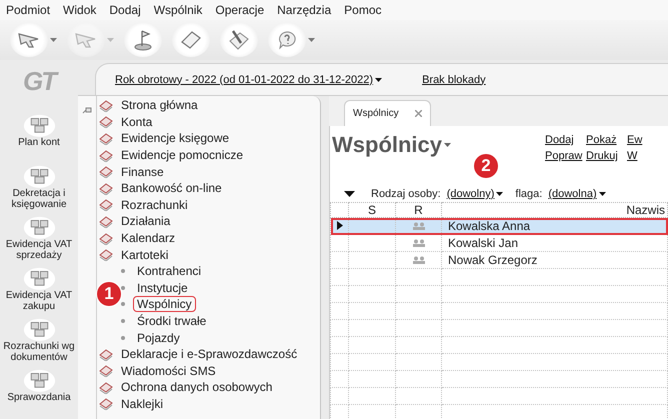  What do you see at coordinates (125, 10) in the screenshot?
I see `menu-item: Dodaj` at bounding box center [125, 10].